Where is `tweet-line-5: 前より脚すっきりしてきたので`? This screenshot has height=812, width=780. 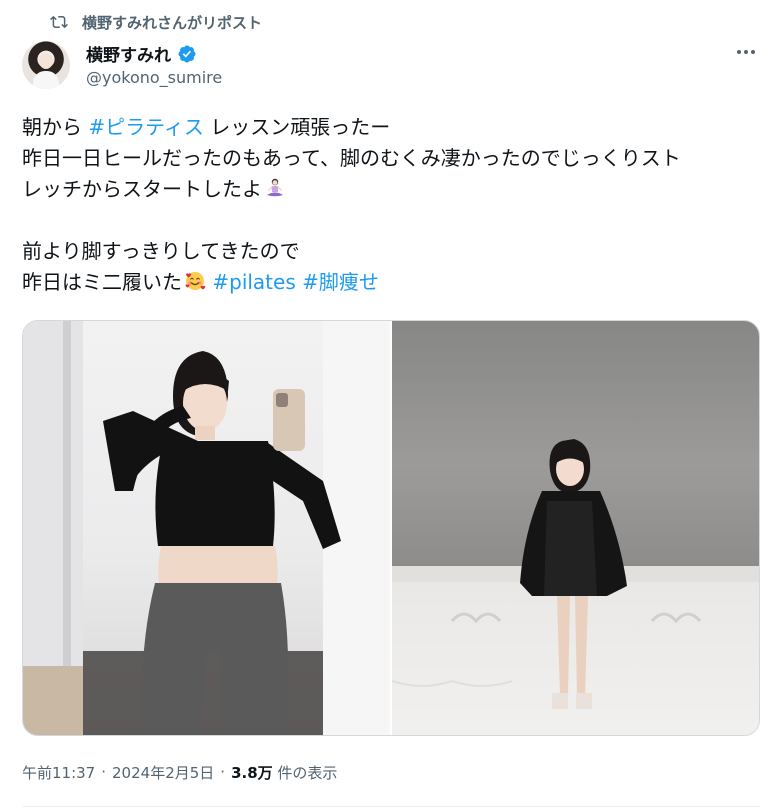
tweet-line-5: 前より脚すっきりしてきたので is located at coordinates (161, 251).